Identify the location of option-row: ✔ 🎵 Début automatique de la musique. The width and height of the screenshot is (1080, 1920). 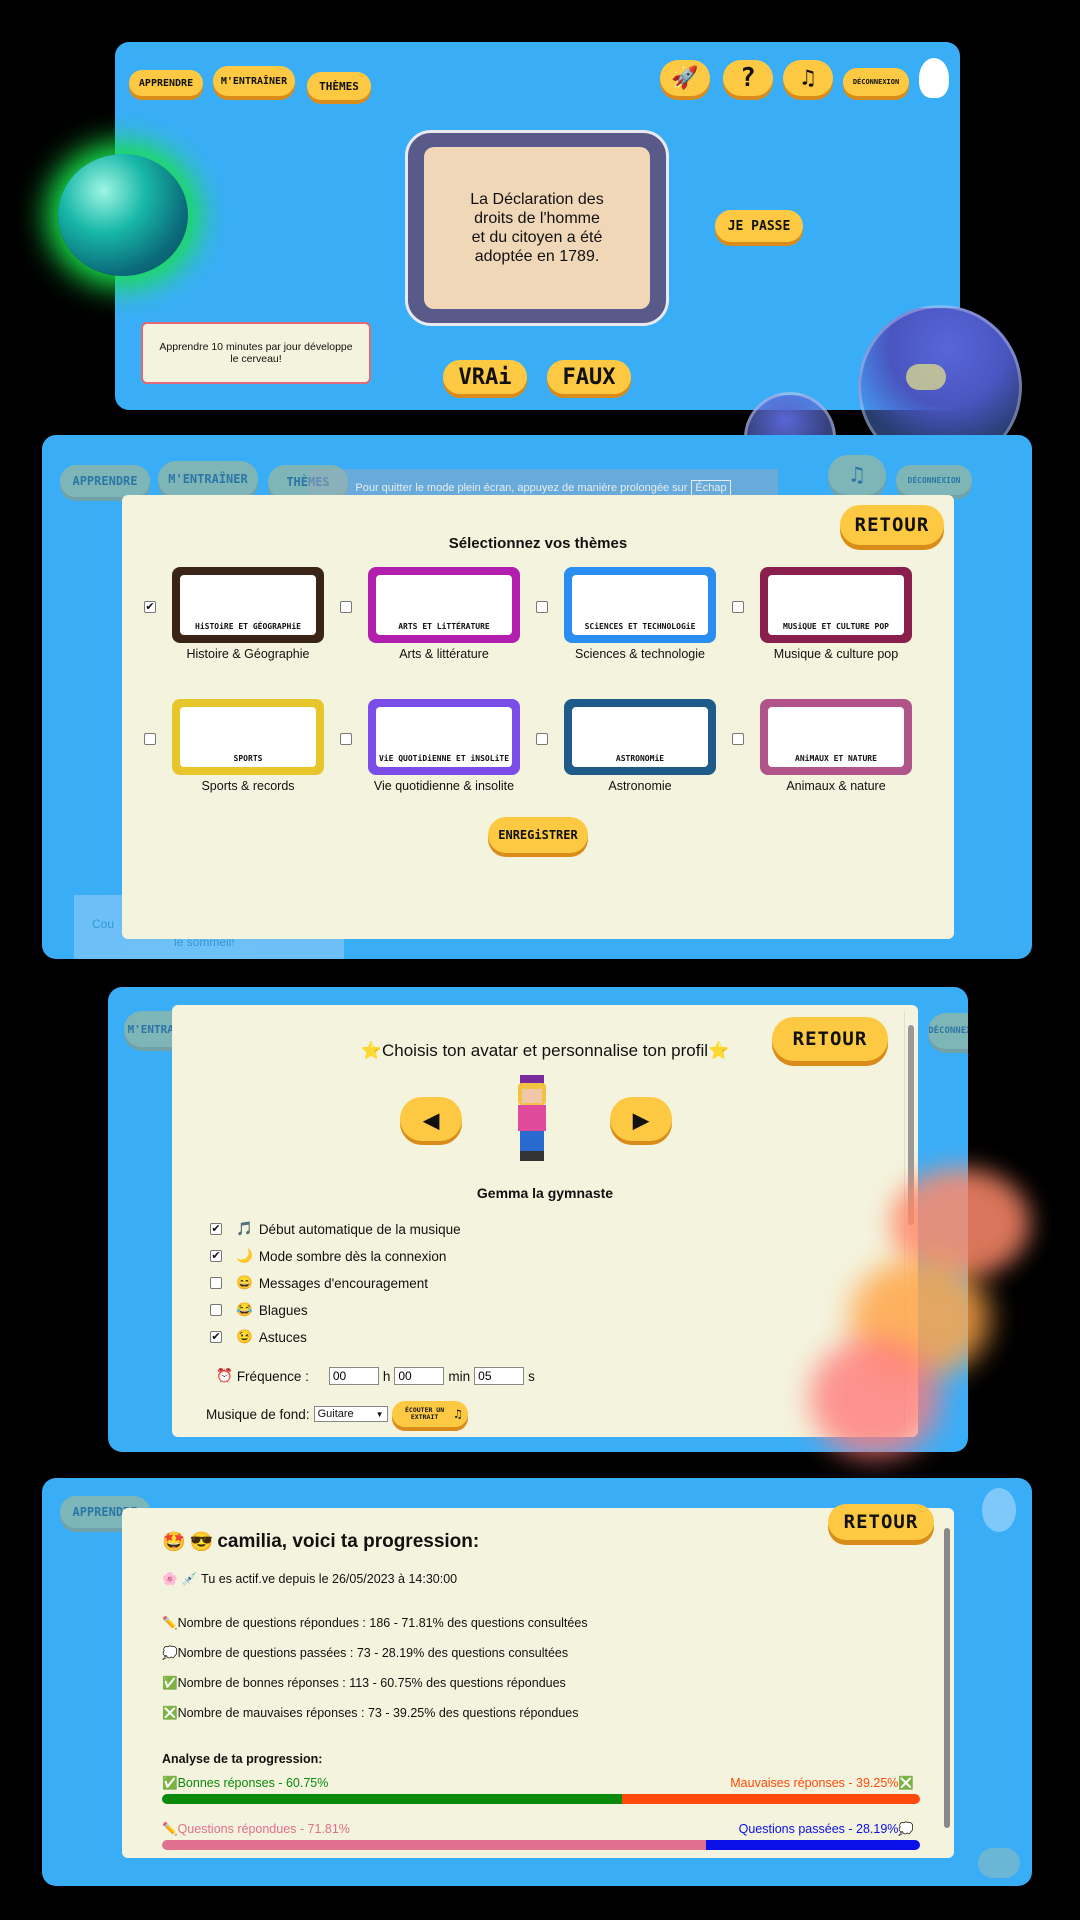
(335, 1229).